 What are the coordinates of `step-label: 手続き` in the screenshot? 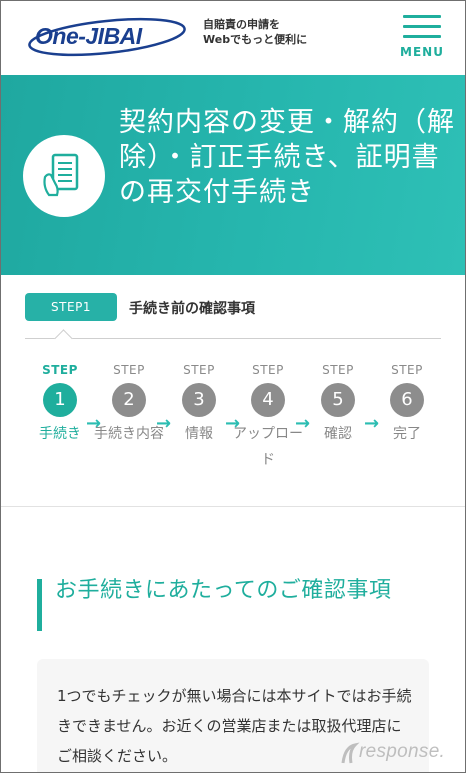 It's located at (60, 434).